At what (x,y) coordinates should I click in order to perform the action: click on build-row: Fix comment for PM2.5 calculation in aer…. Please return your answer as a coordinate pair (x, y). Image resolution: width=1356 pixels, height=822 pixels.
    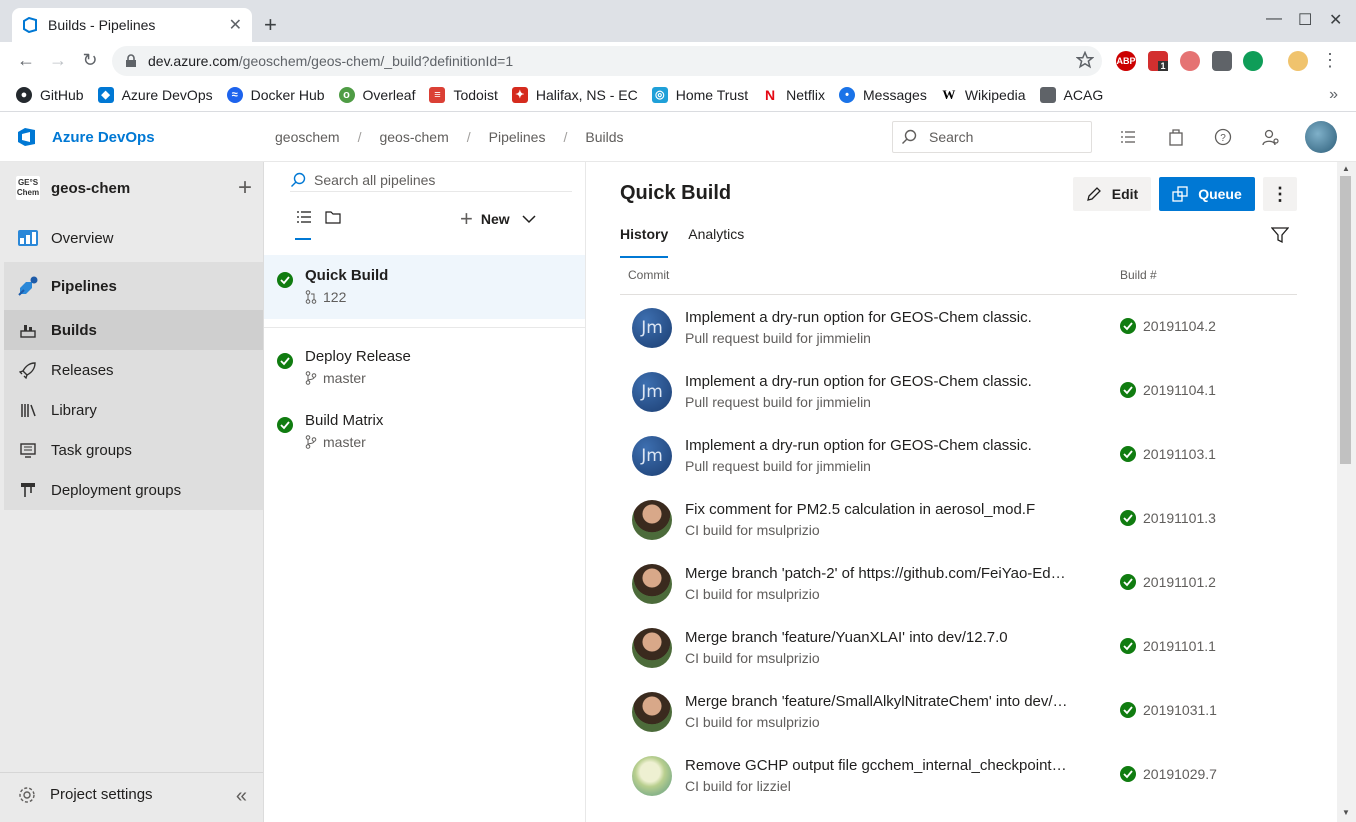
    Looking at the image, I should click on (958, 518).